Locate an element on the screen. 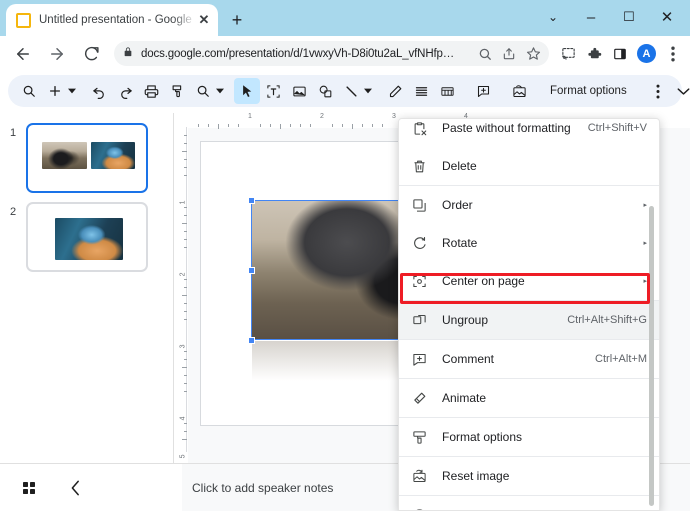 The height and width of the screenshot is (511, 690). animate-icon is located at coordinates (419, 398).